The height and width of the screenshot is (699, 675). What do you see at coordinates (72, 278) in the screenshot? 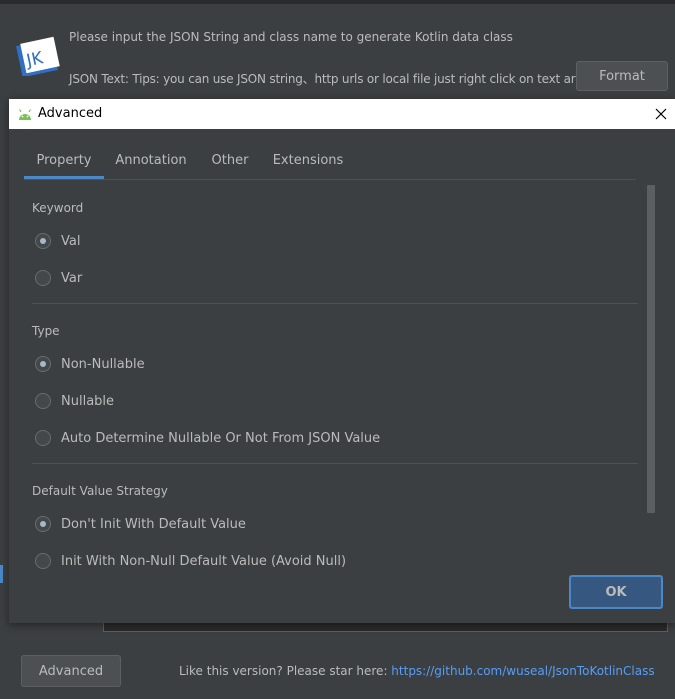
I see `radio-label: Var` at bounding box center [72, 278].